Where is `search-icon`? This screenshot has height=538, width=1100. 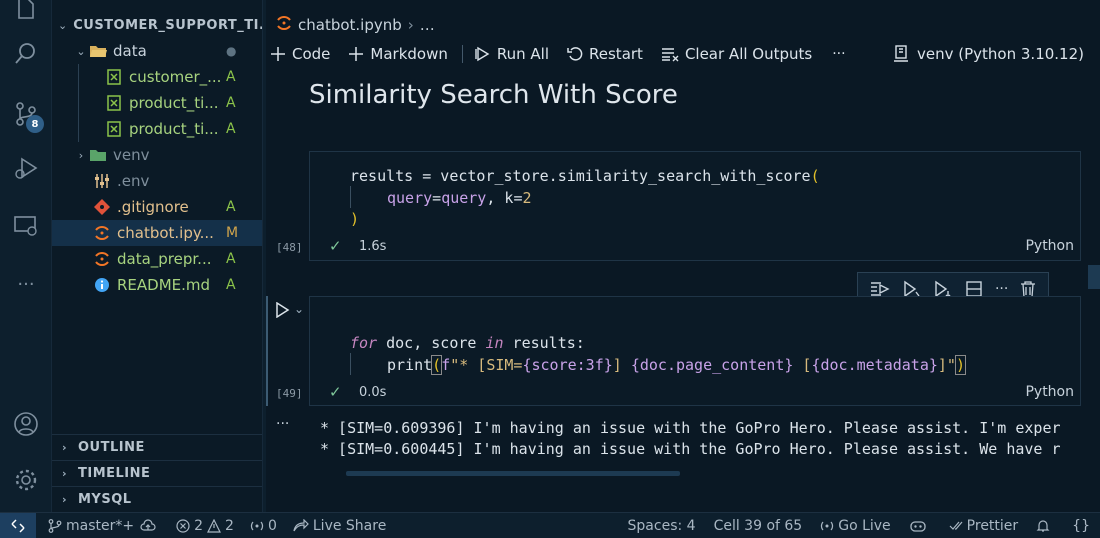 search-icon is located at coordinates (26, 54).